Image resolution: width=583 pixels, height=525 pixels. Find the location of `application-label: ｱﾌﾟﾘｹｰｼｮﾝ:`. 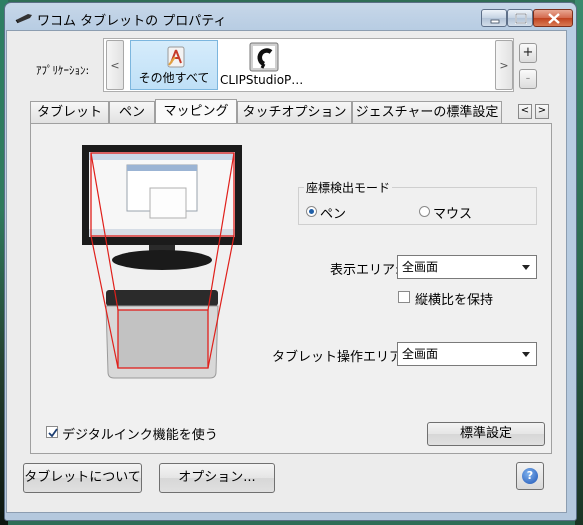

application-label: ｱﾌﾟﾘｹｰｼｮﾝ: is located at coordinates (63, 70).